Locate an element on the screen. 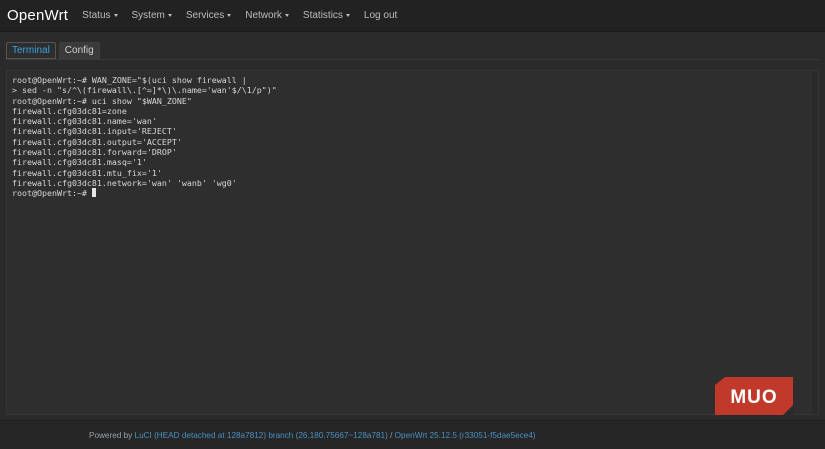  tab-terminal: Terminal is located at coordinates (31, 50).